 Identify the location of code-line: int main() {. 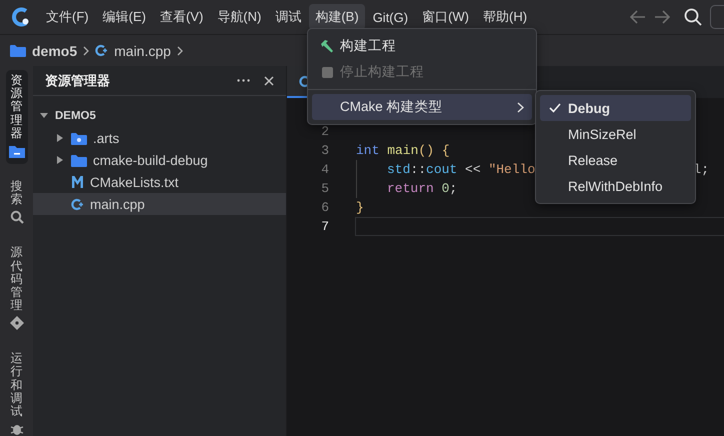
(403, 151).